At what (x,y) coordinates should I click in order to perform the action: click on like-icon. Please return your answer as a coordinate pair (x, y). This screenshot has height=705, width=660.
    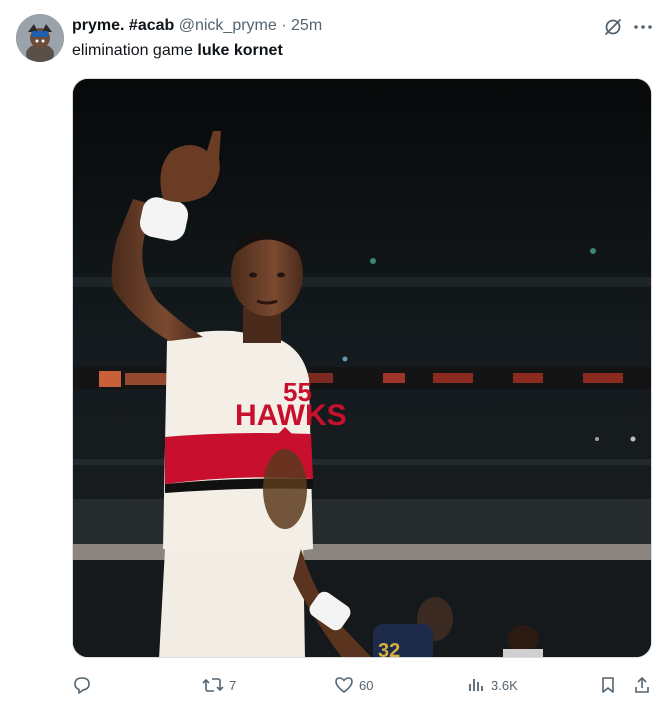
    Looking at the image, I should click on (344, 685).